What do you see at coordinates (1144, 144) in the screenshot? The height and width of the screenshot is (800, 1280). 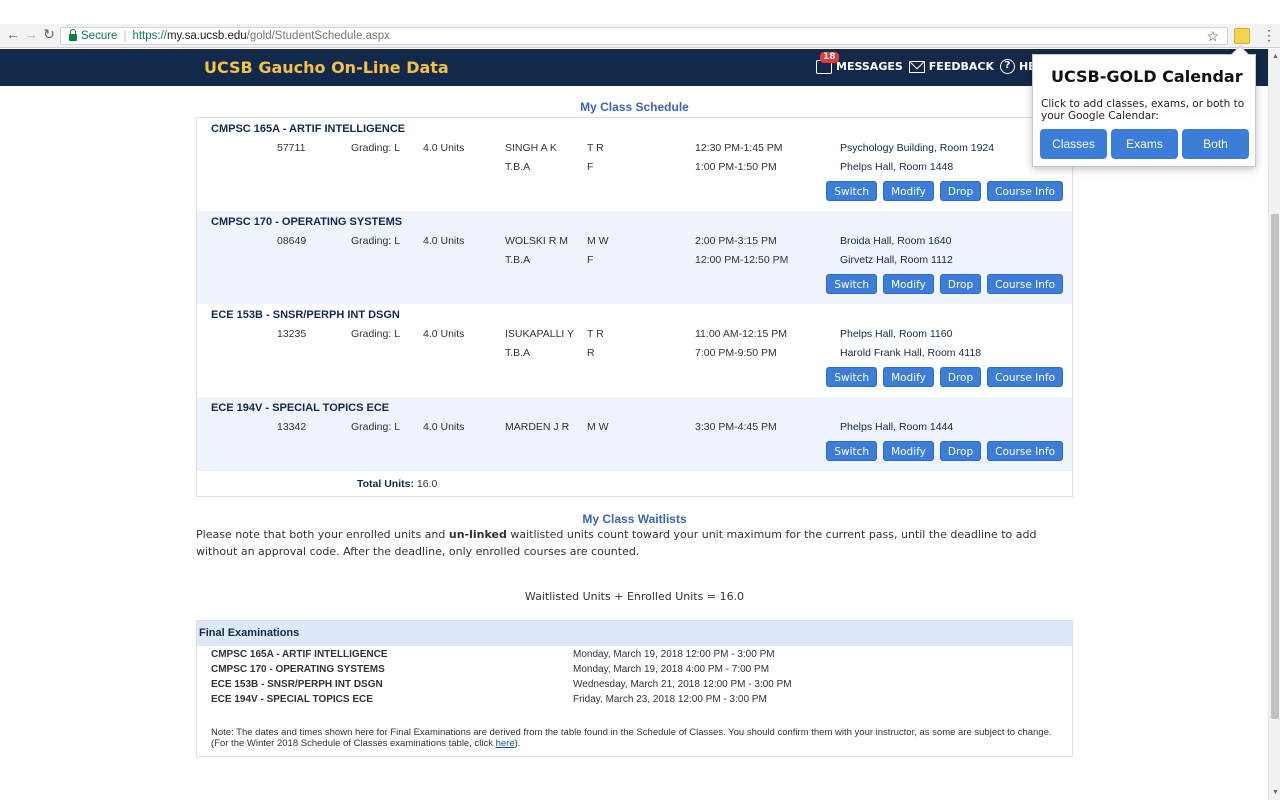 I see `add-exams-button: Exams` at bounding box center [1144, 144].